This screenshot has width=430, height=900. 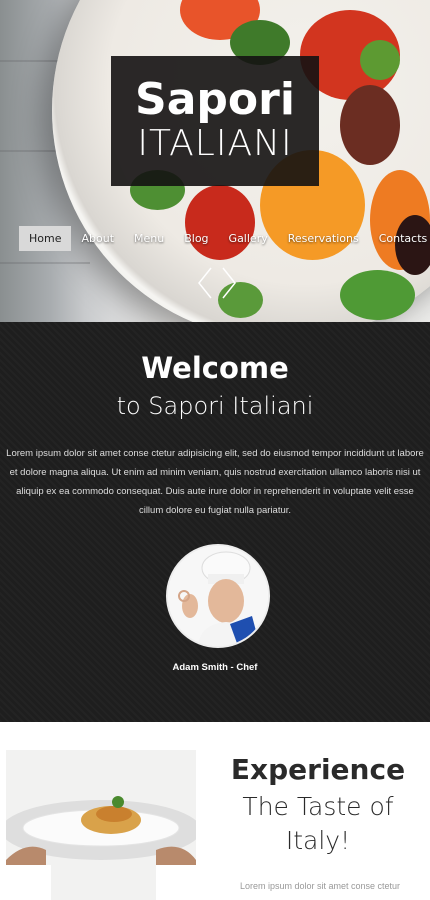 I want to click on logo-subtitle: ITALIANI, so click(x=215, y=143).